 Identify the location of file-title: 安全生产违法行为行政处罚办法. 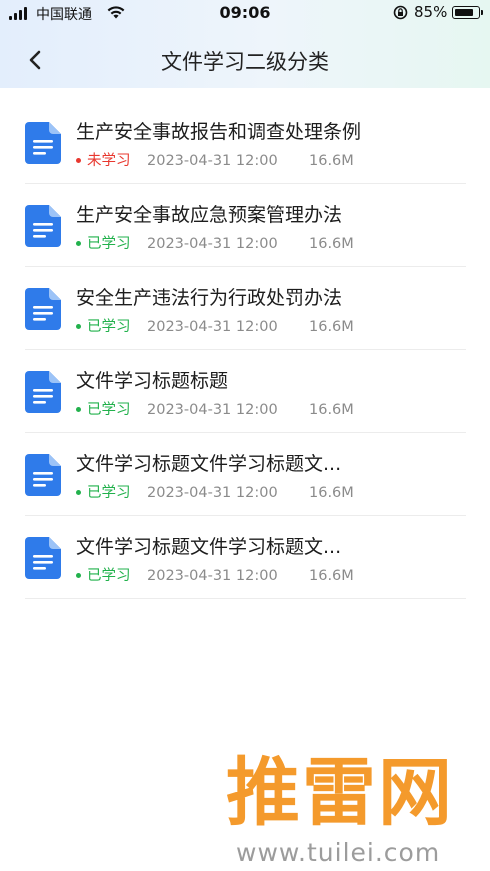
(209, 298).